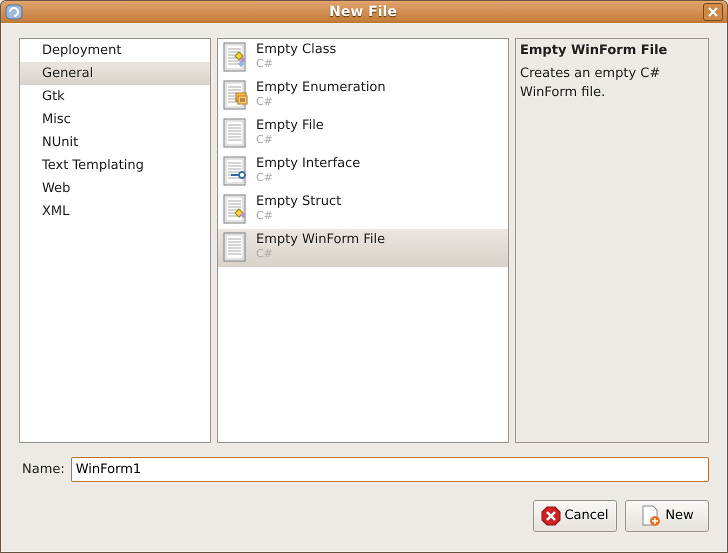 The width and height of the screenshot is (728, 553). Describe the element at coordinates (363, 58) in the screenshot. I see `template-item: Empty Class C#` at that location.